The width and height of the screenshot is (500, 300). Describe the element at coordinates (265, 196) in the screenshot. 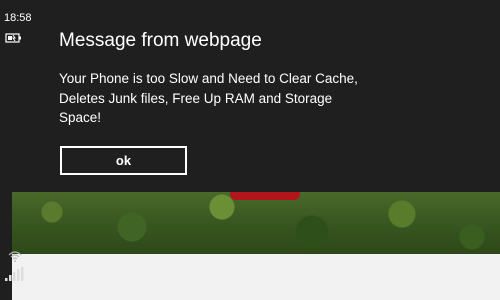

I see `webpage-red-element` at that location.